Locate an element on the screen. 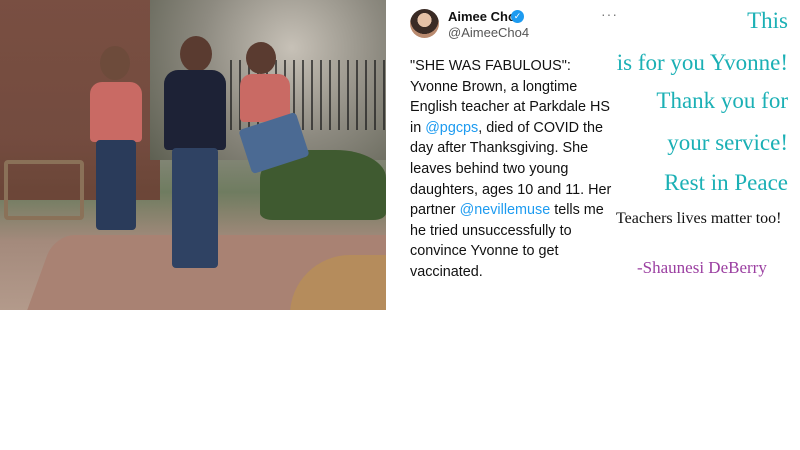 The image size is (800, 450). tribute-line: This is located at coordinates (767, 20).